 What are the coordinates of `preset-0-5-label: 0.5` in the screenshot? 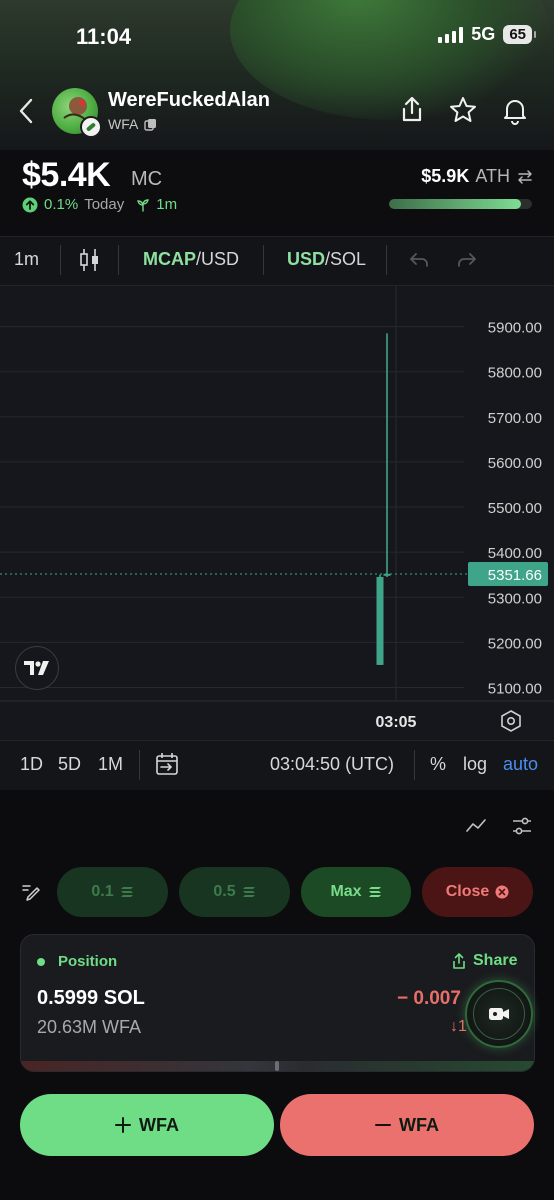 It's located at (224, 891).